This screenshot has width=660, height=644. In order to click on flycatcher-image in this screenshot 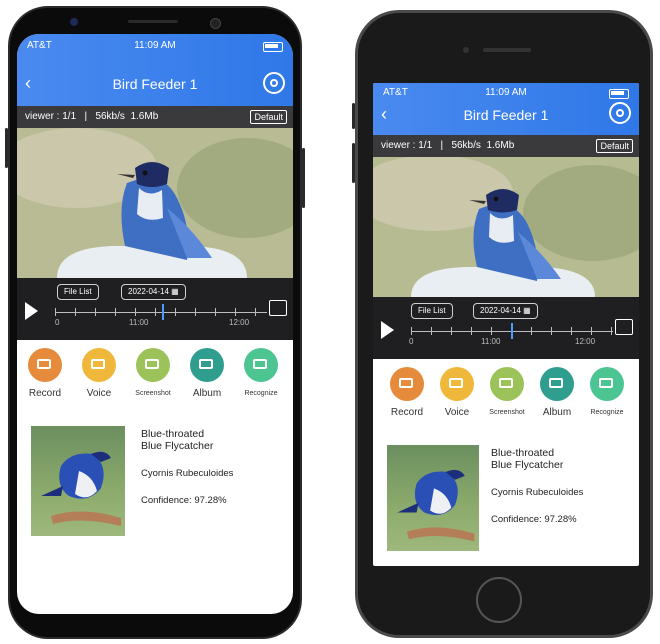, I will do `click(81, 488)`.